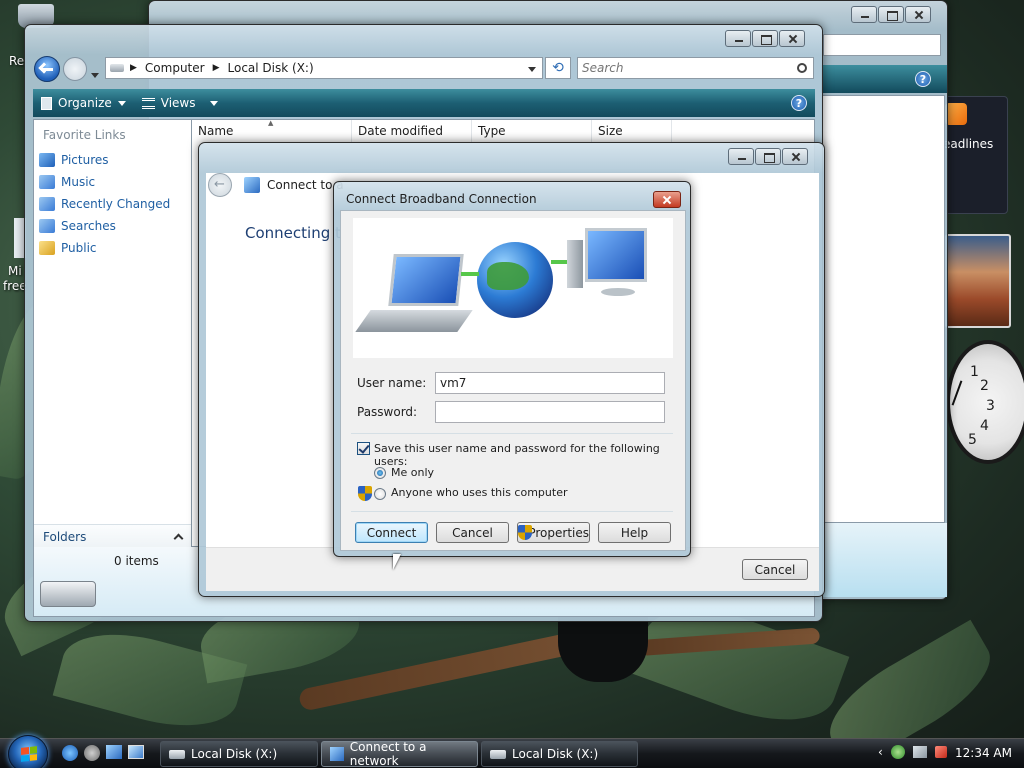 Image resolution: width=1024 pixels, height=768 pixels. What do you see at coordinates (46, 103) in the screenshot?
I see `organize-icon` at bounding box center [46, 103].